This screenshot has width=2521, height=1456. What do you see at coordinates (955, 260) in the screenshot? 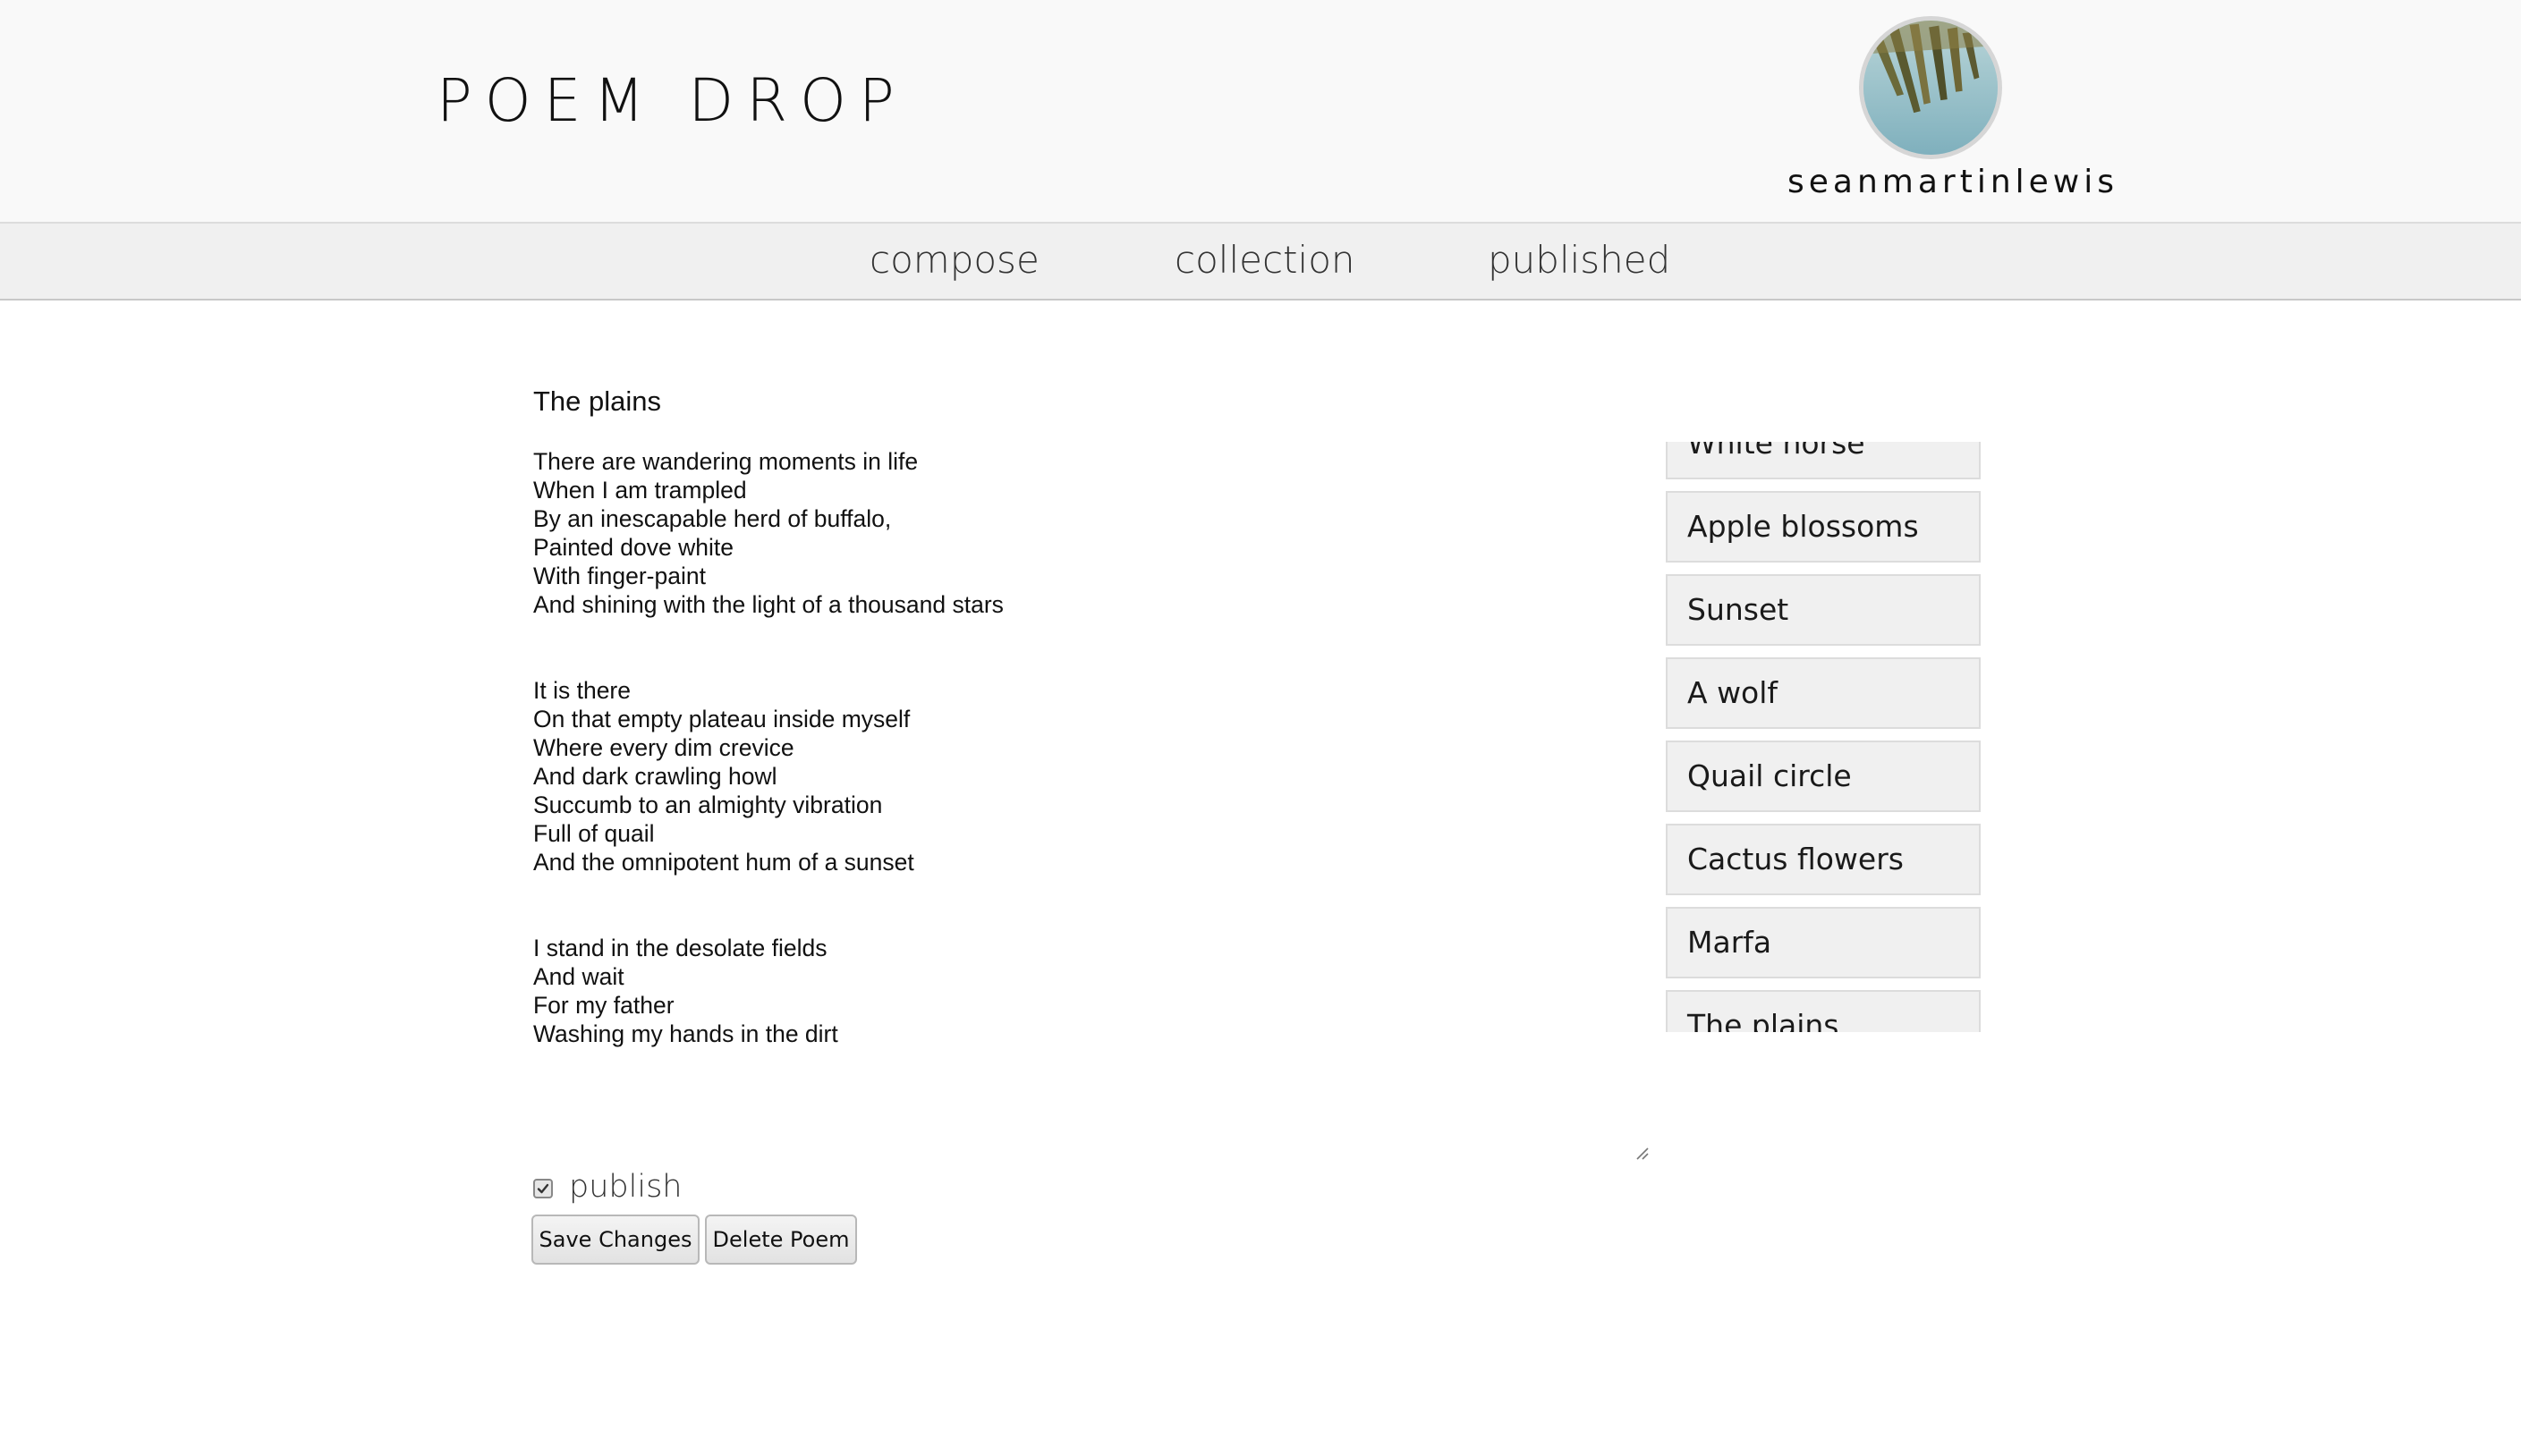
I see `nav-compose: compose` at bounding box center [955, 260].